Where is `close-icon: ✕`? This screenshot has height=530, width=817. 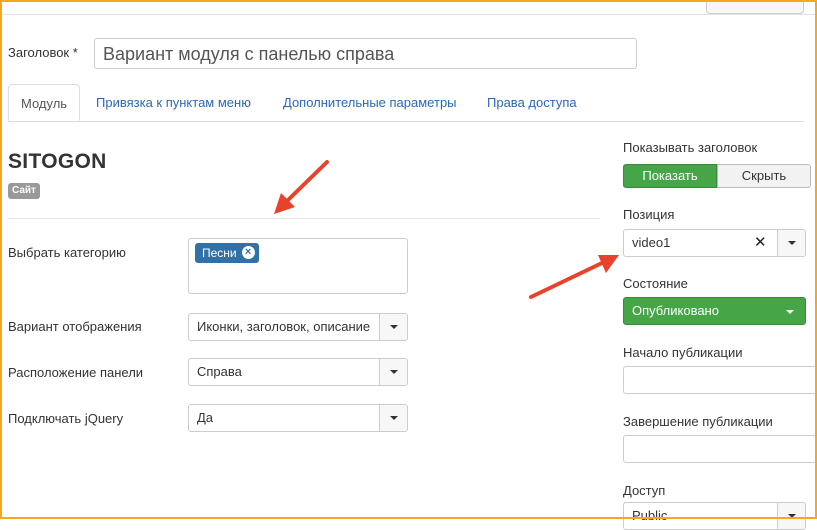 close-icon: ✕ is located at coordinates (760, 243).